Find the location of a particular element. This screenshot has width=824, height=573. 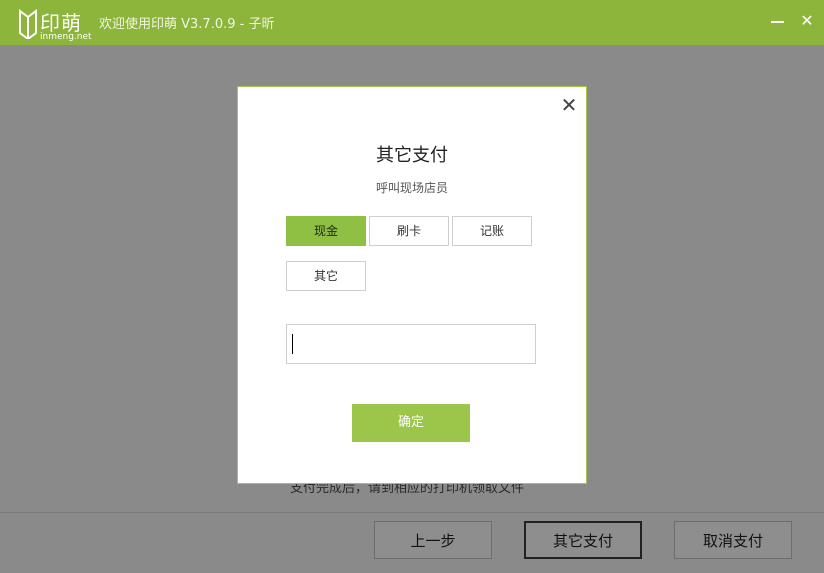

back-button: 上一步 is located at coordinates (433, 540).